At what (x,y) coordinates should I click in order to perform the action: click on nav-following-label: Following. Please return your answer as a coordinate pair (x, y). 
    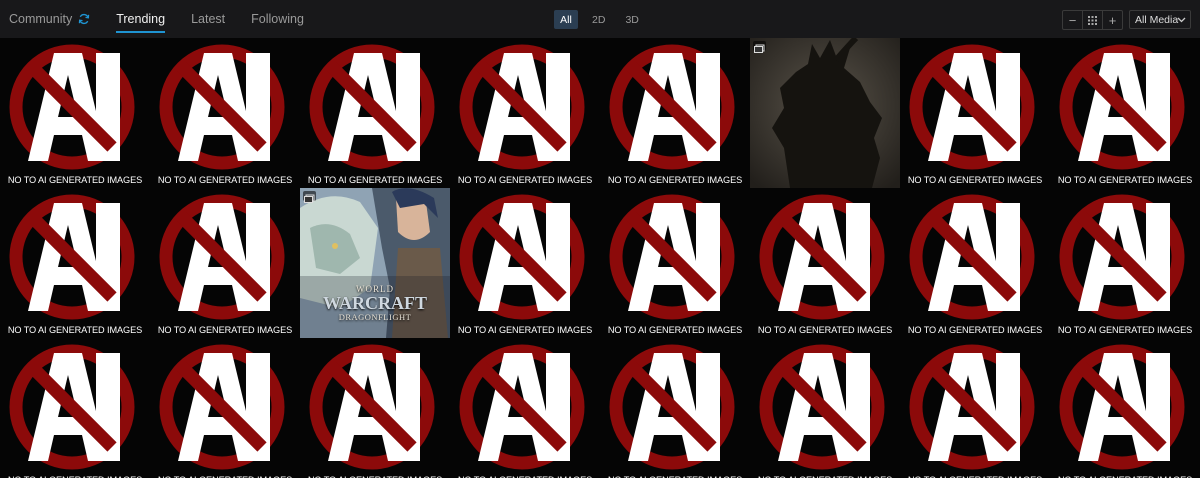
    Looking at the image, I should click on (277, 19).